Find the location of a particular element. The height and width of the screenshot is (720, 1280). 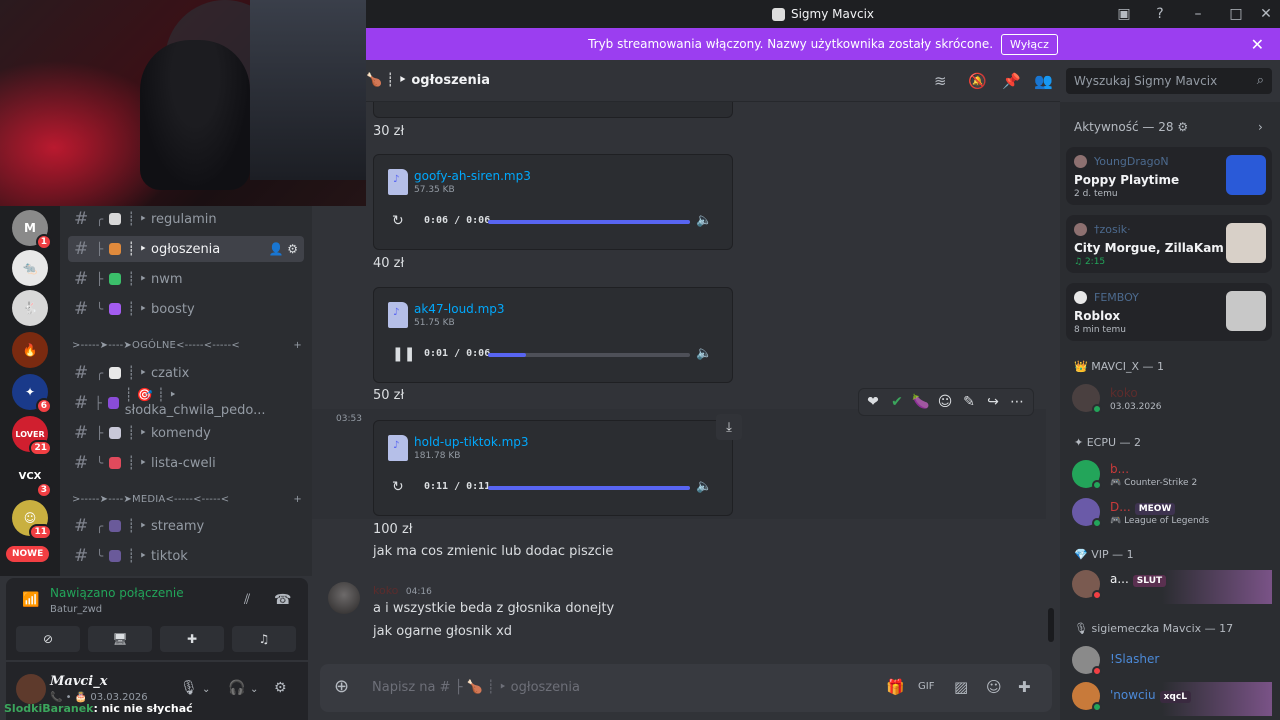

download-icon: ⤓ is located at coordinates (729, 427).